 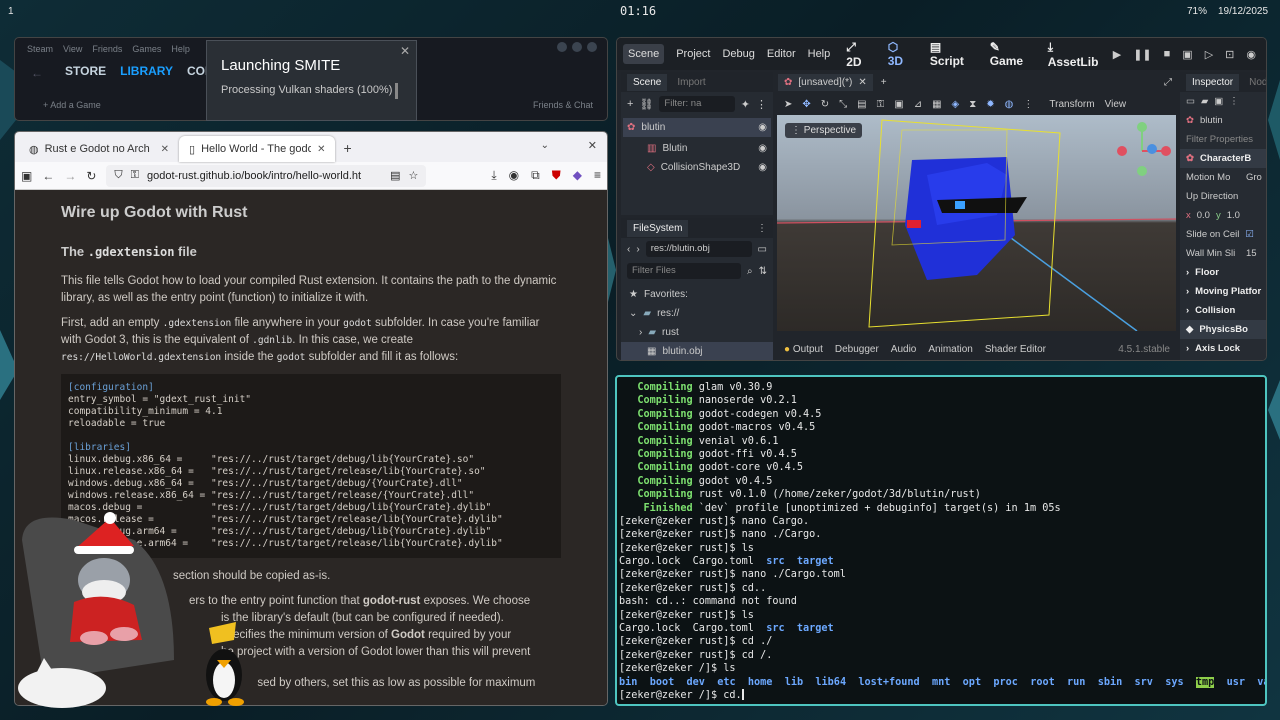 What do you see at coordinates (819, 54) in the screenshot?
I see `menu-help: Help` at bounding box center [819, 54].